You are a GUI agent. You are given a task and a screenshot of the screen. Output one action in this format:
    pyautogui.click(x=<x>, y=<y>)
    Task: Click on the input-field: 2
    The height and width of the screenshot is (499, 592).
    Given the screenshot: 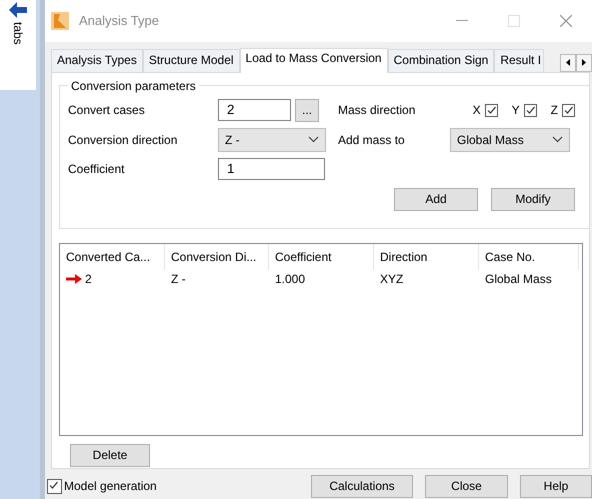 What is the action you would take?
    pyautogui.click(x=254, y=109)
    